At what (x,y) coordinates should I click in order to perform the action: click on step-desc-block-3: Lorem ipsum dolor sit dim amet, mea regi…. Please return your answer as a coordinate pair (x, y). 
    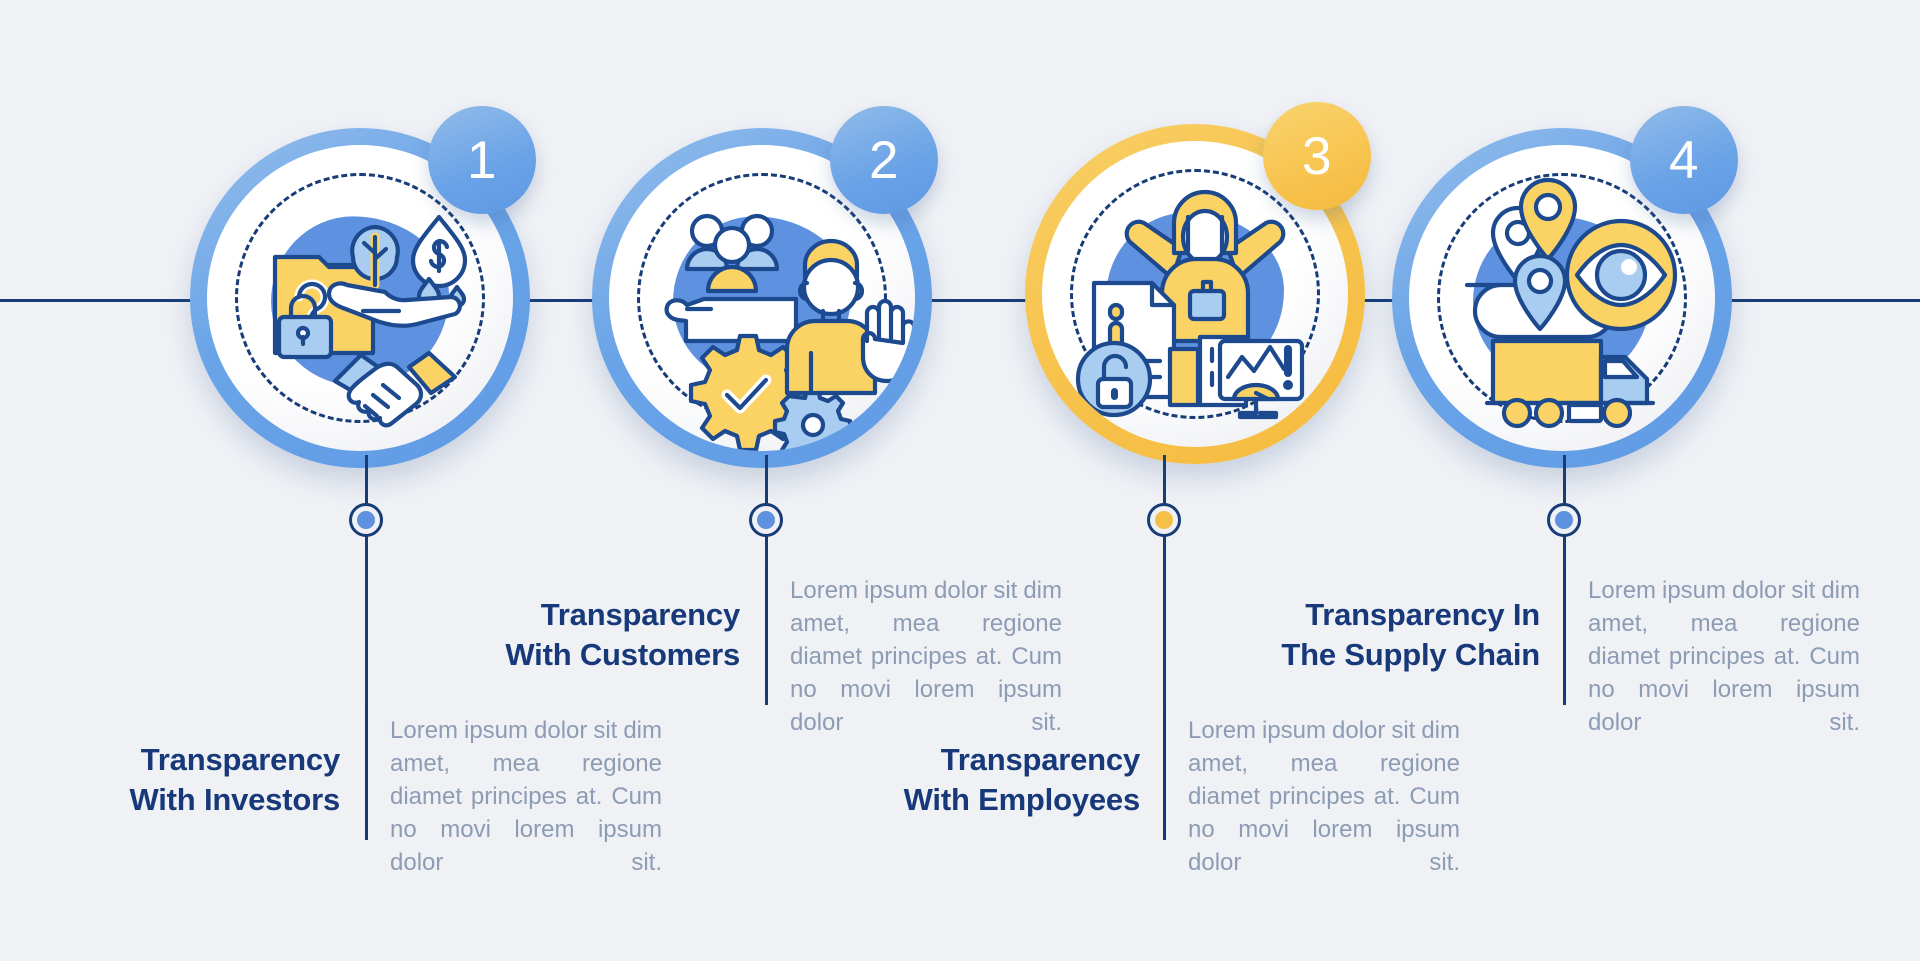
    Looking at the image, I should click on (1324, 797).